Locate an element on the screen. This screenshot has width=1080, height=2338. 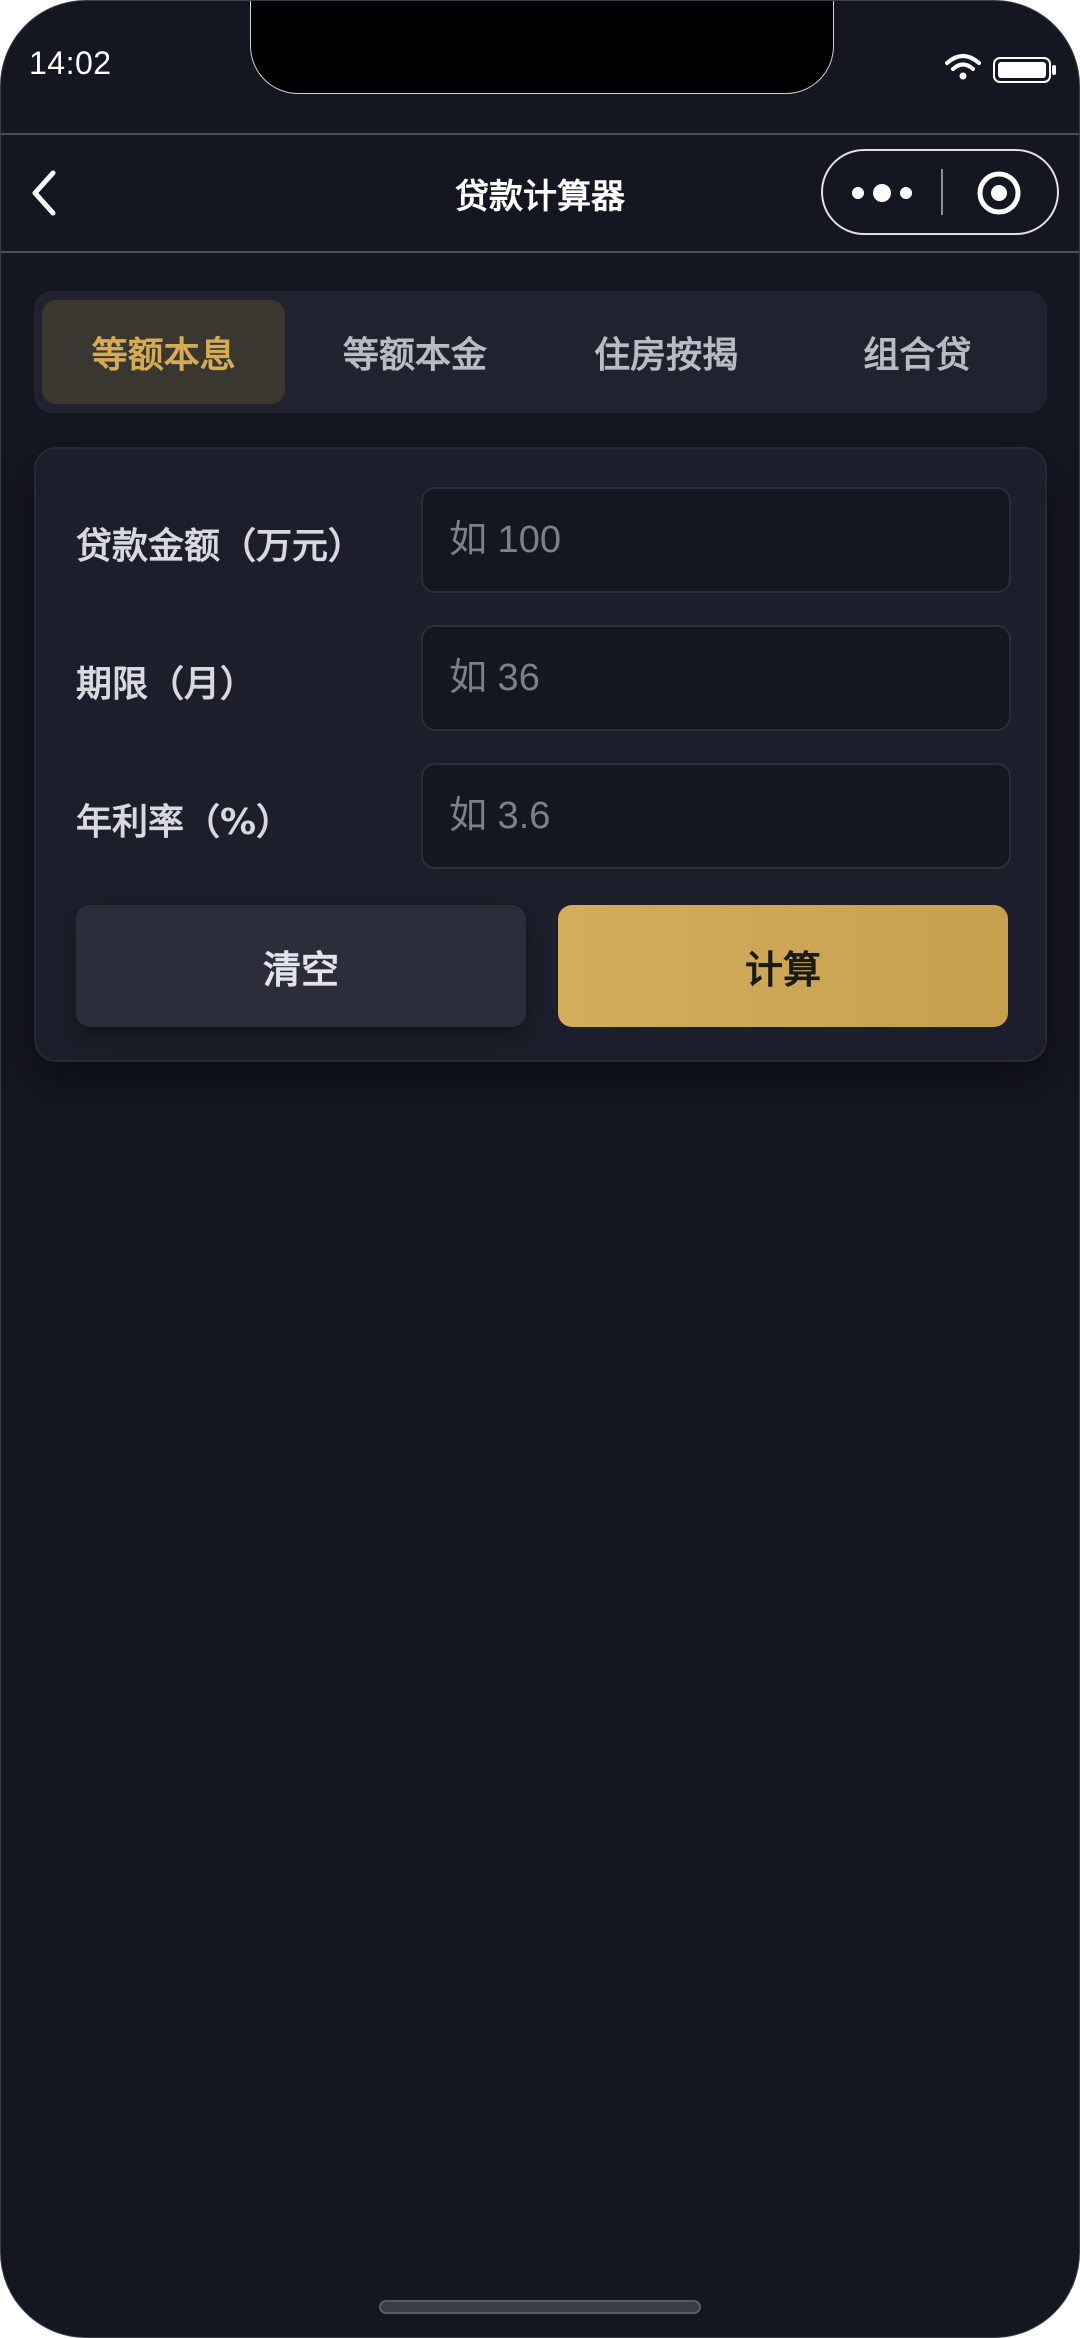
status-bar: 14:02 is located at coordinates (540, 66).